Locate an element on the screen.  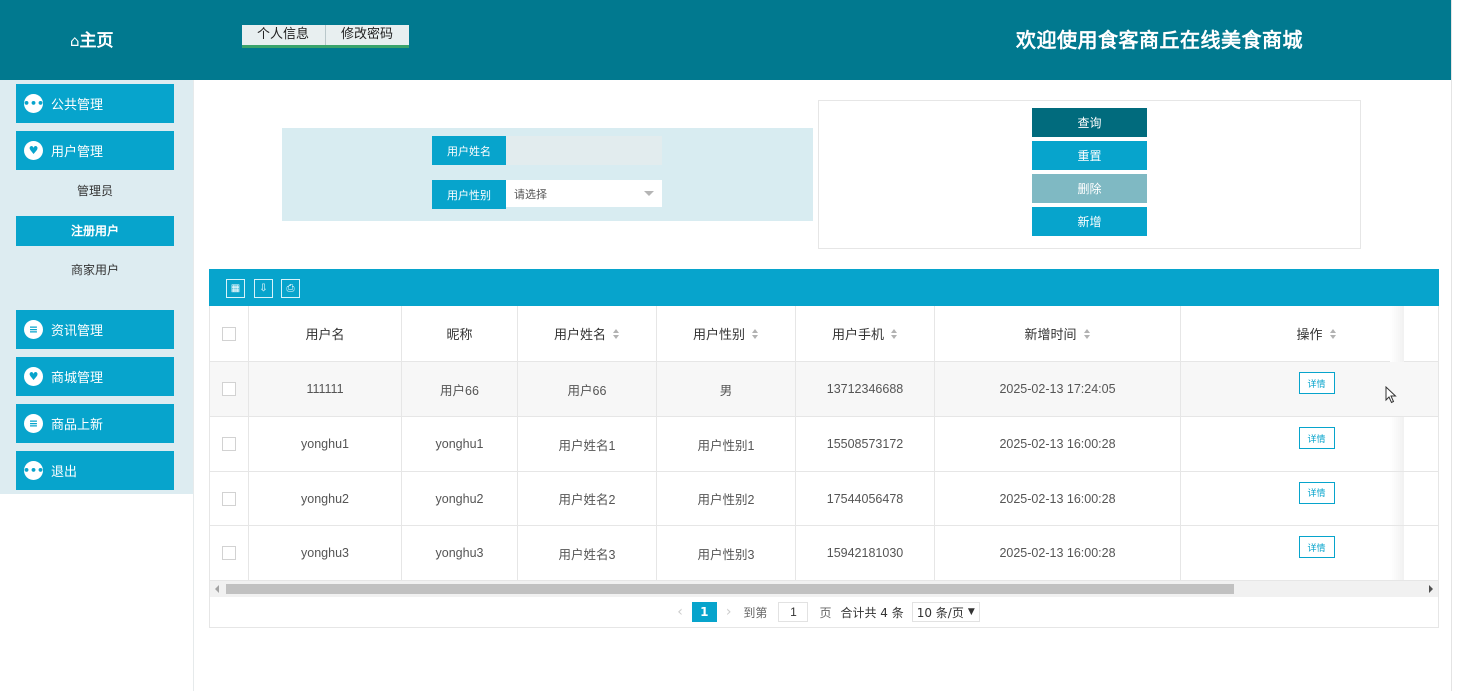
cell-realname: 用户姓名2 is located at coordinates (587, 498).